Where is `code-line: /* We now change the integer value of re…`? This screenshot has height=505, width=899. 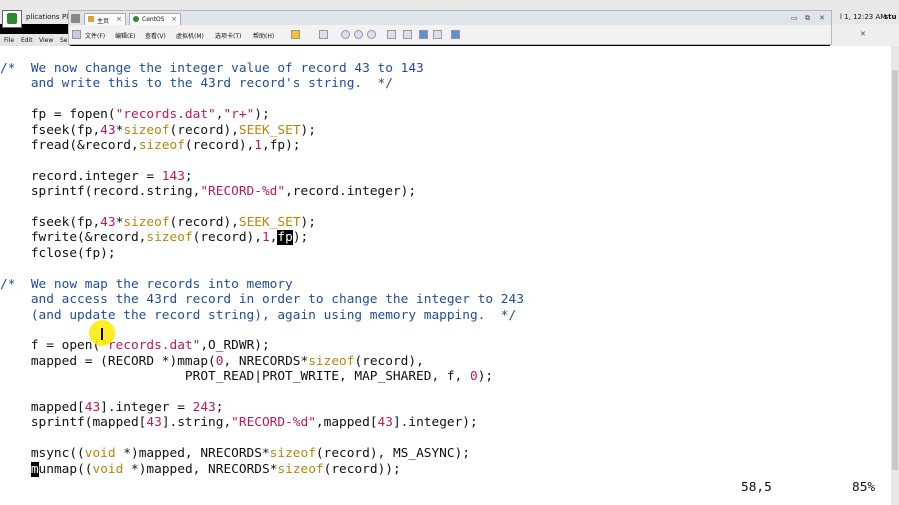 code-line: /* We now change the integer value of re… is located at coordinates (212, 68).